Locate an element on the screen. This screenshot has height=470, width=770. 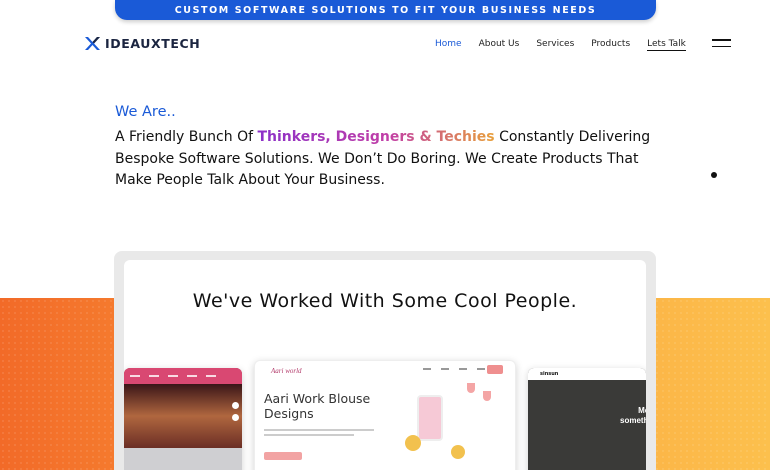
thumb1-stage-image is located at coordinates (183, 416).